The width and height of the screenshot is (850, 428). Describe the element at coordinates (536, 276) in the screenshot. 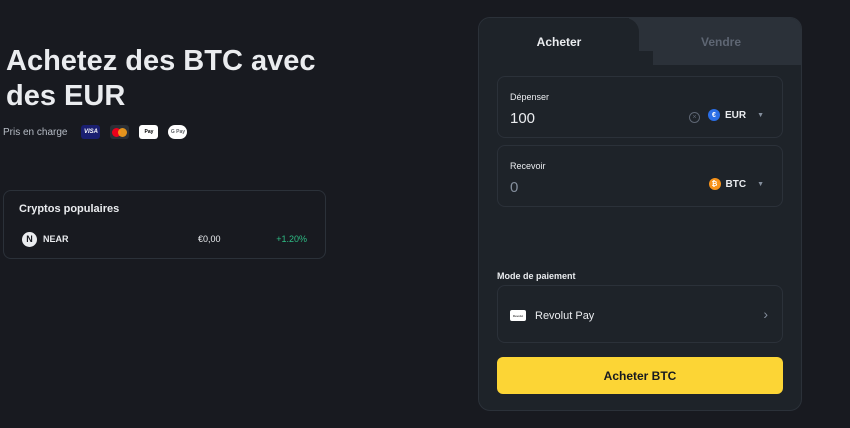

I see `payment-method-label: Mode de paiement` at that location.